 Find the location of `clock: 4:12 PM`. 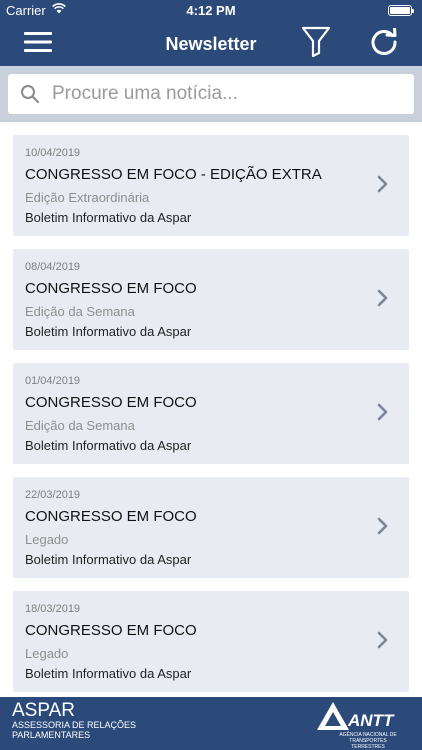

clock: 4:12 PM is located at coordinates (211, 10).